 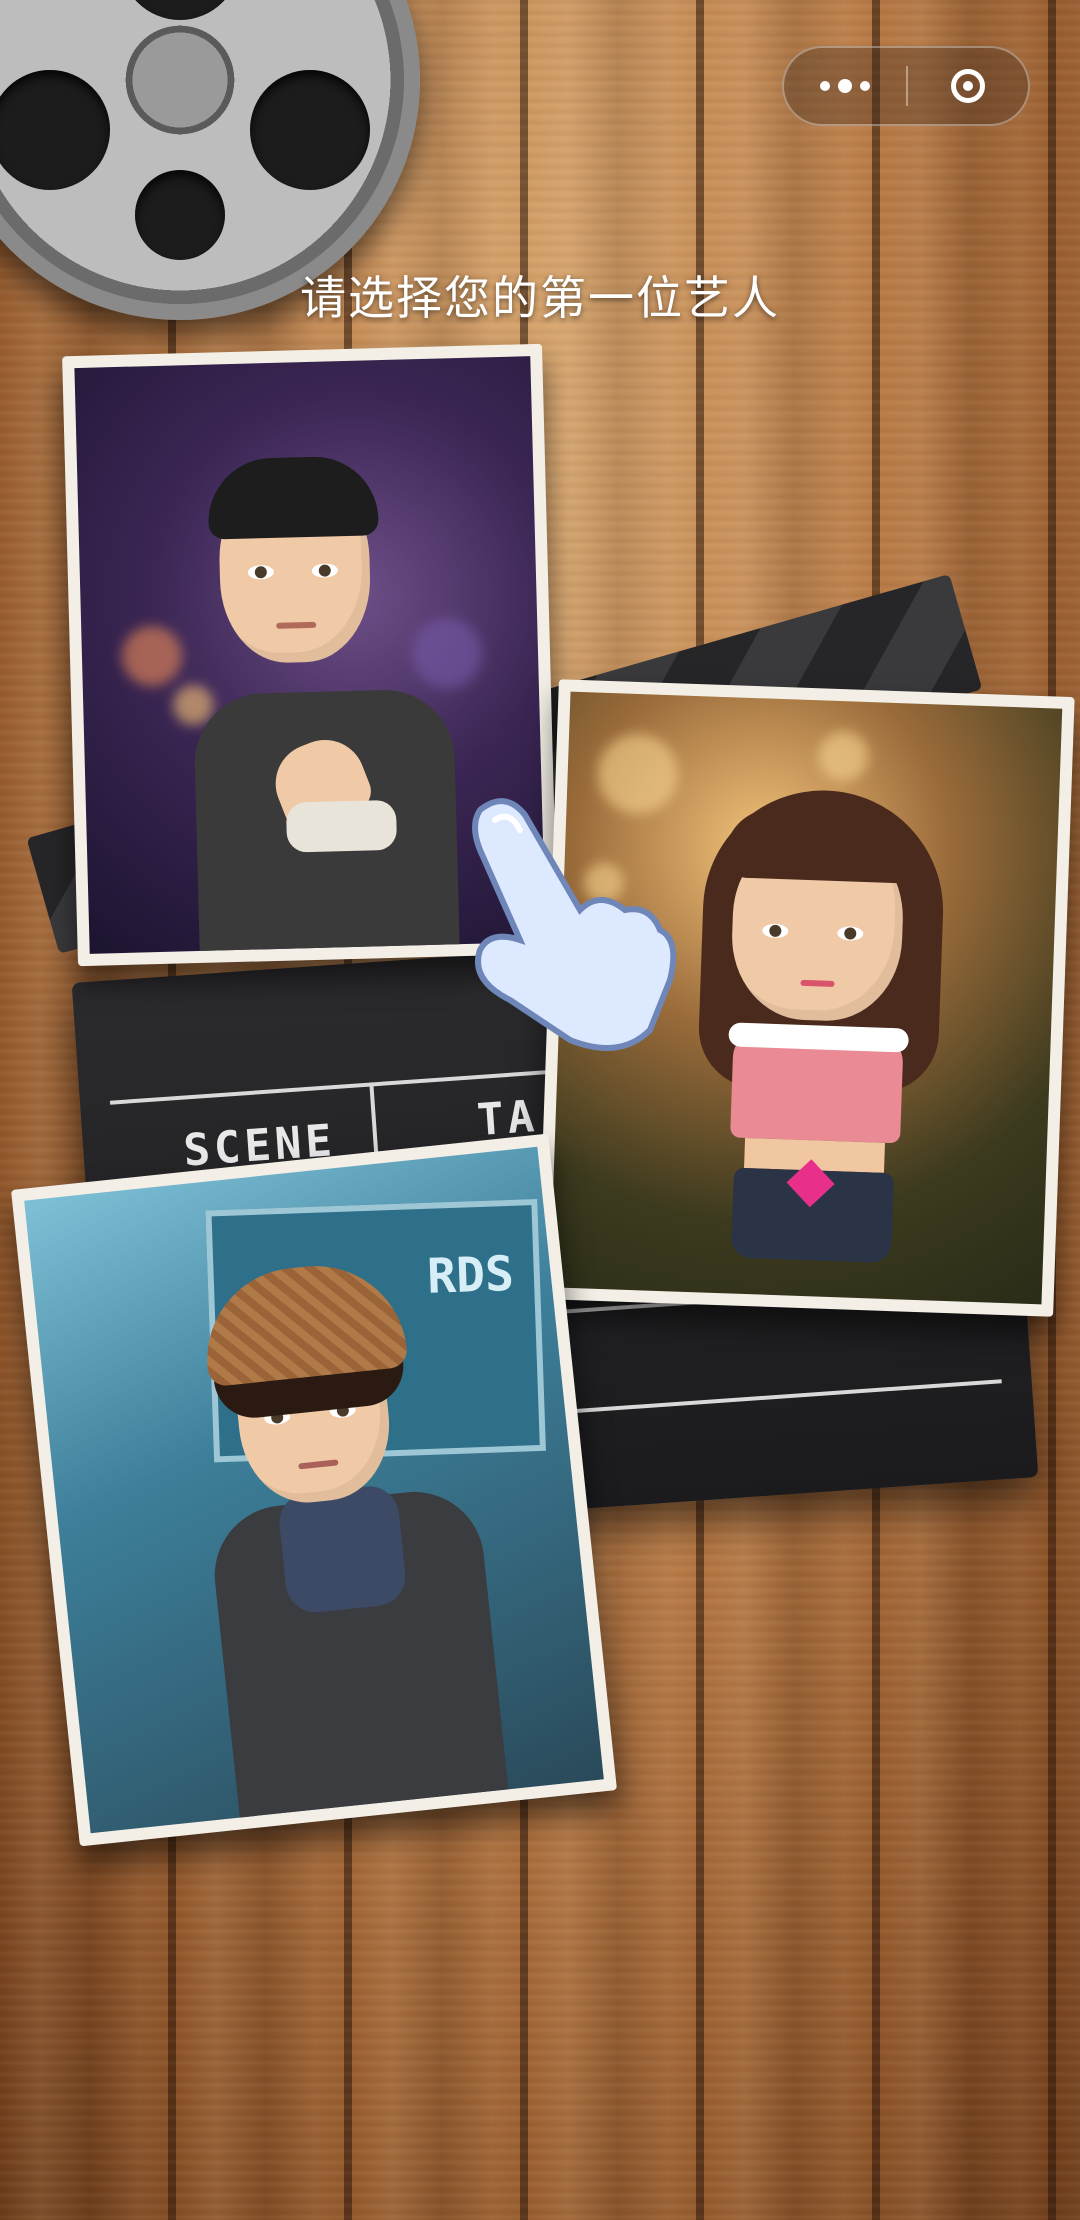 What do you see at coordinates (342, 1549) in the screenshot?
I see `artist-scarf` at bounding box center [342, 1549].